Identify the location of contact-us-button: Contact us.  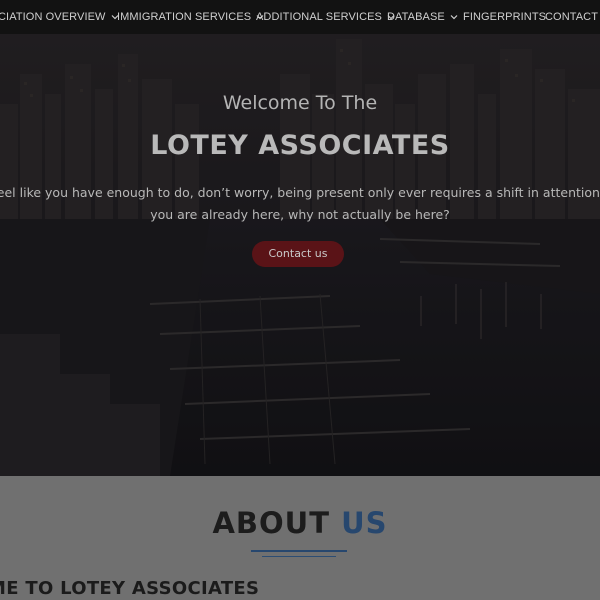
(298, 254).